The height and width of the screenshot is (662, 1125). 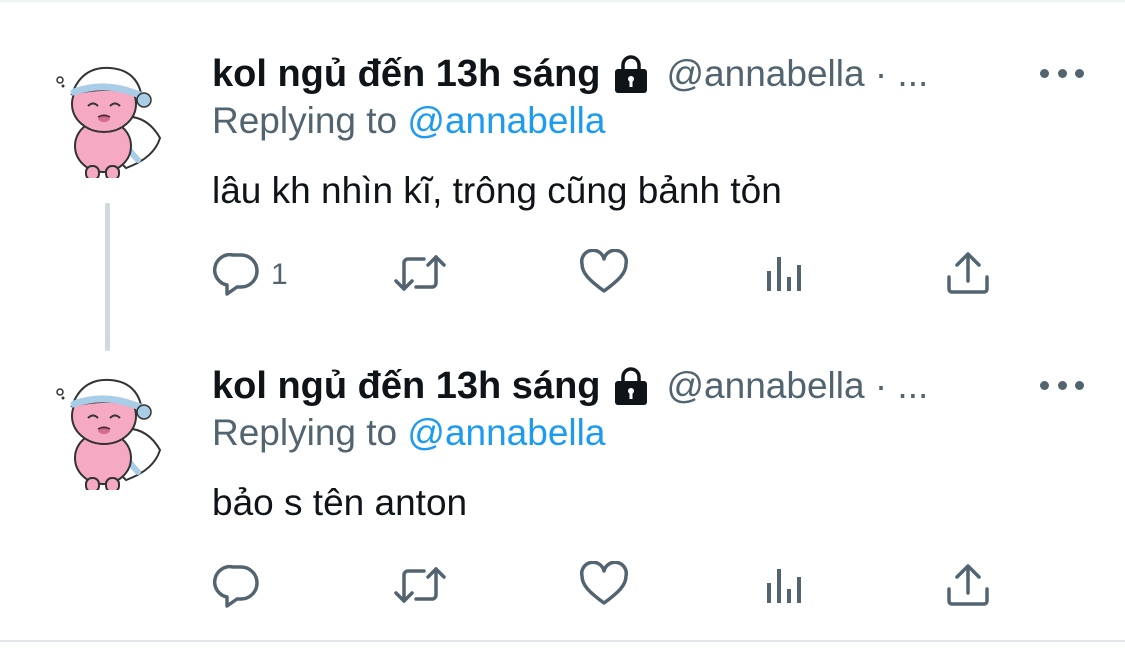 I want to click on reply-count: 1, so click(x=279, y=274).